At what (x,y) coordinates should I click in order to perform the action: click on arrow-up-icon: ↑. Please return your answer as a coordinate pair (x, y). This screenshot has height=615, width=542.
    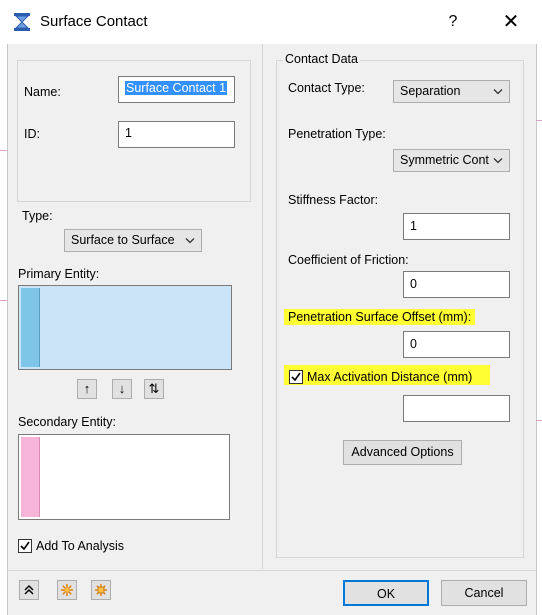
    Looking at the image, I should click on (87, 388).